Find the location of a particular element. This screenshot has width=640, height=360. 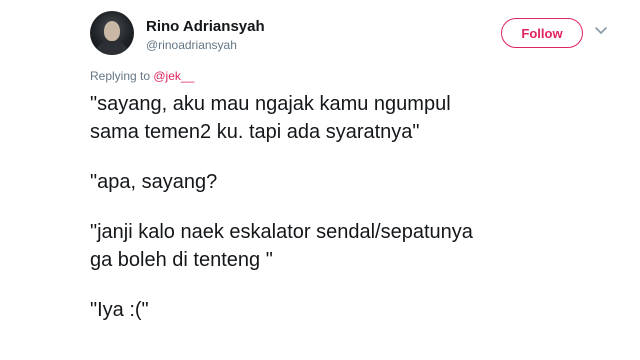

replying-to: Replying to @jek__ is located at coordinates (142, 76).